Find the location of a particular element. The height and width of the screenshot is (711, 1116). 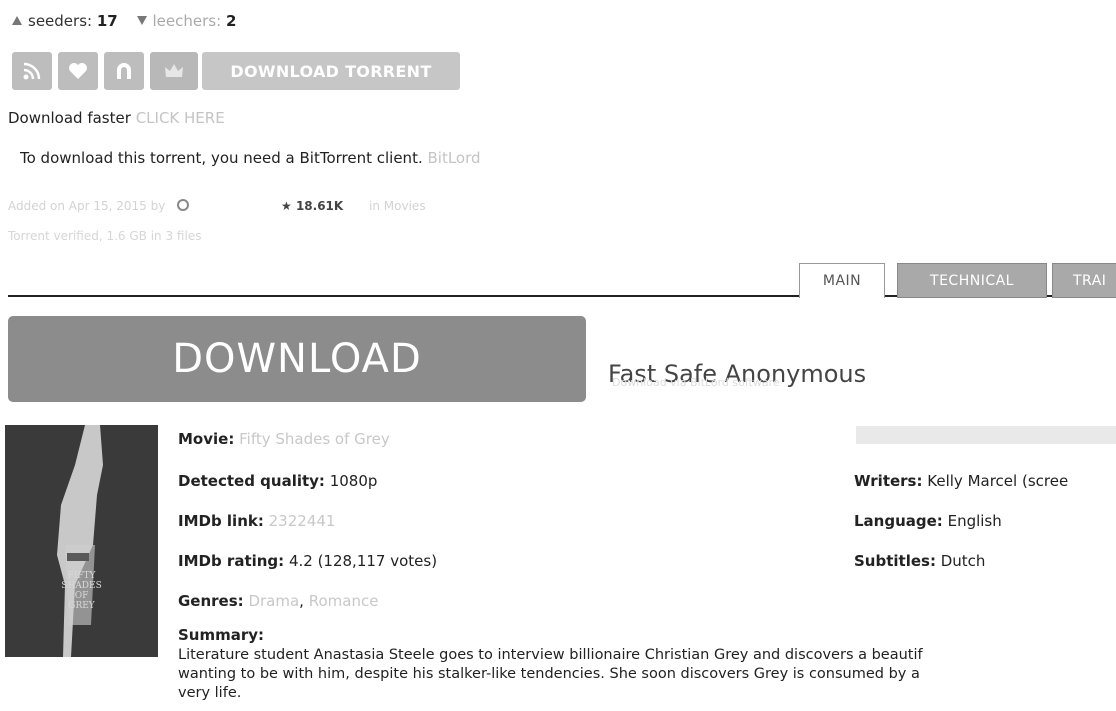

favorite-button is located at coordinates (78, 71).